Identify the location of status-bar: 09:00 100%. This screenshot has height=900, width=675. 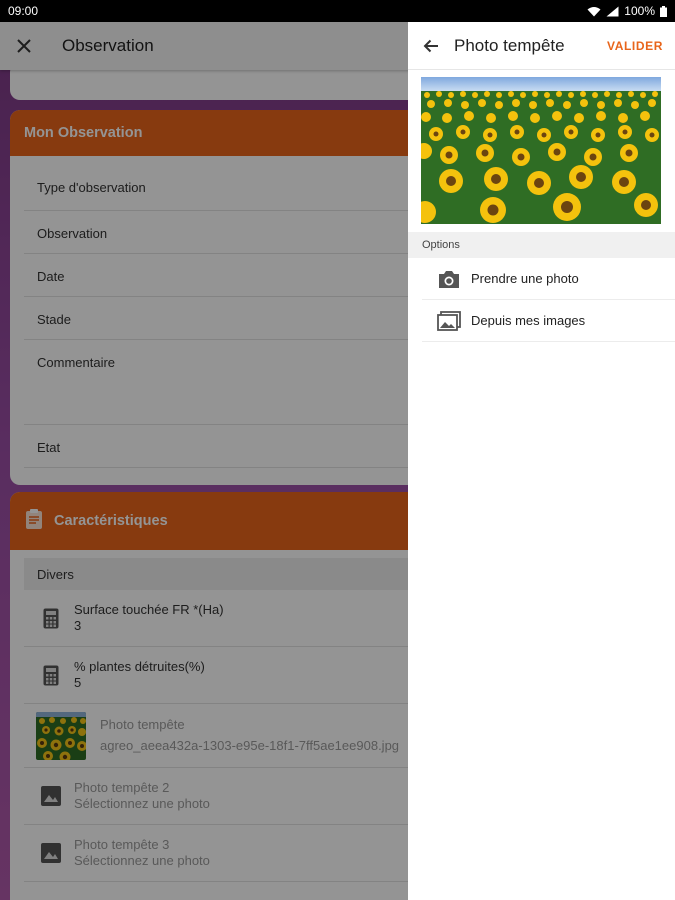
(337, 11).